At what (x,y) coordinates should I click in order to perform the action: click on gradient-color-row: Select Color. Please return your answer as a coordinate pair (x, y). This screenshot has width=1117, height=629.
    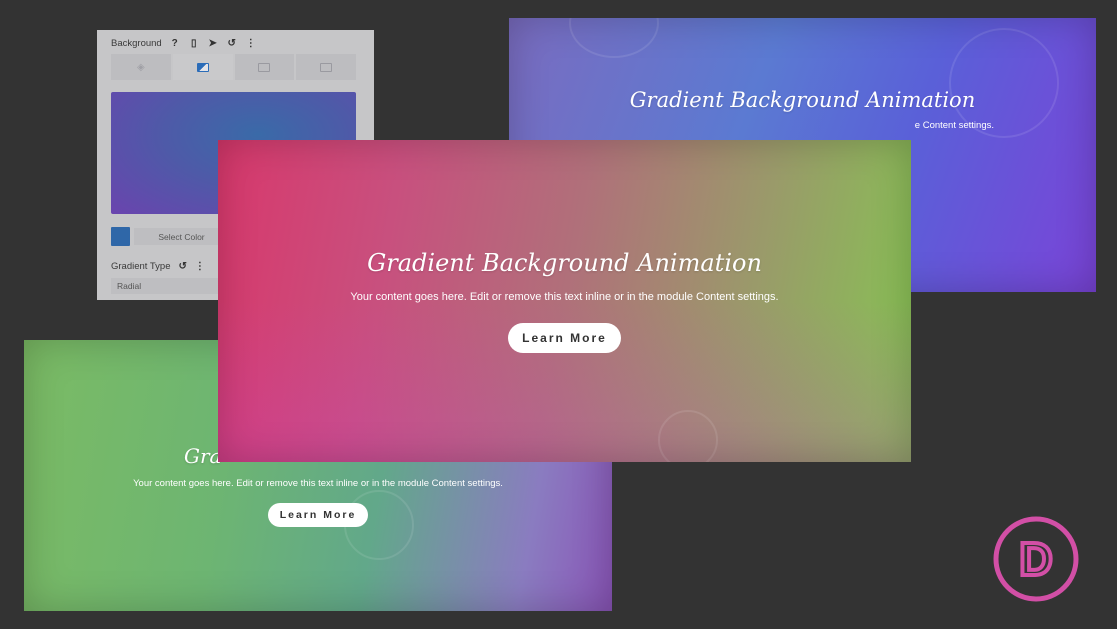
    Looking at the image, I should click on (170, 236).